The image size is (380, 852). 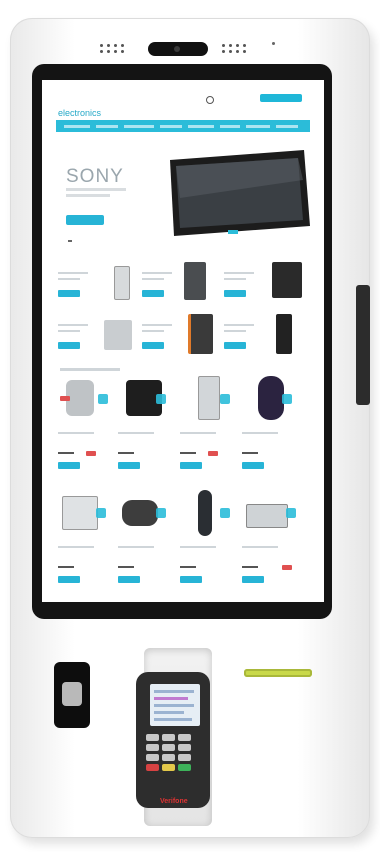 What do you see at coordinates (278, 673) in the screenshot?
I see `card-reader-slot` at bounding box center [278, 673].